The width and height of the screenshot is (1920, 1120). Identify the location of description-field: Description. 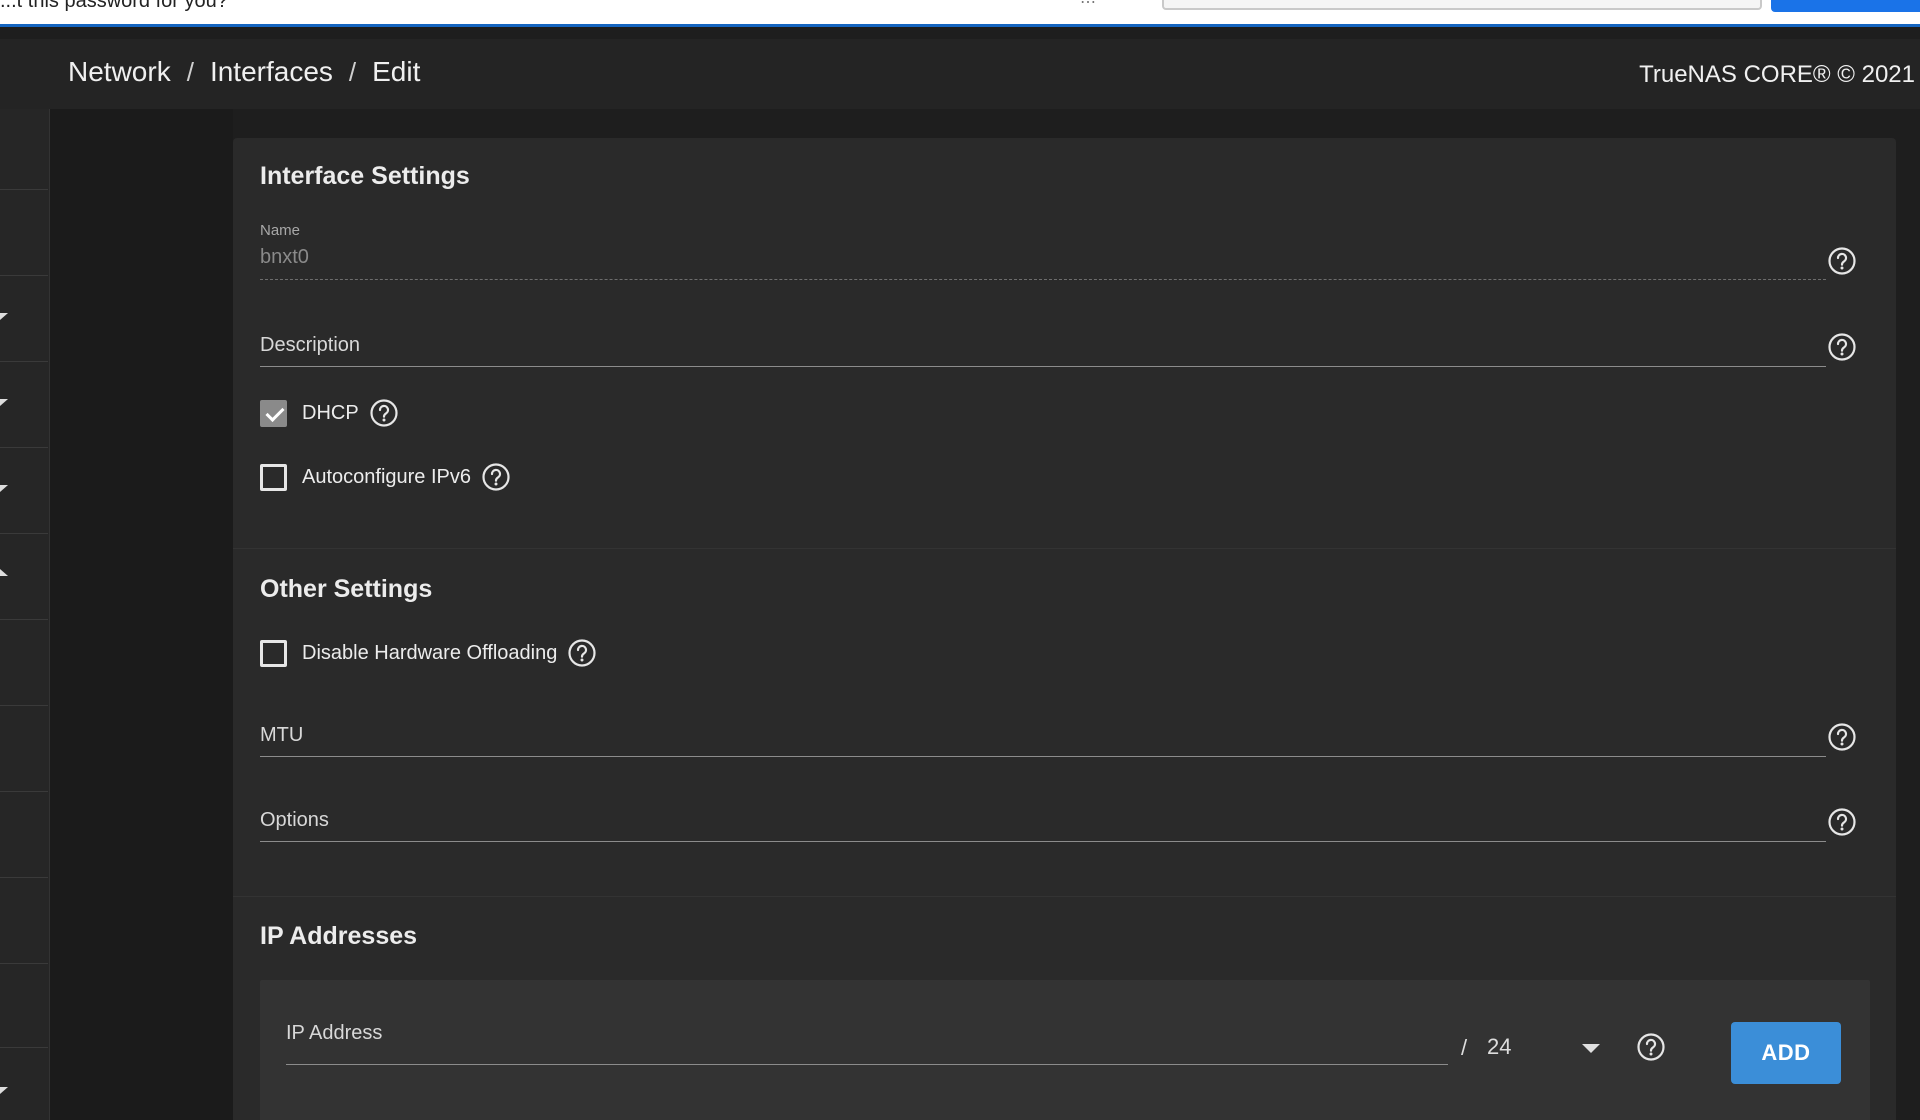
(1043, 353).